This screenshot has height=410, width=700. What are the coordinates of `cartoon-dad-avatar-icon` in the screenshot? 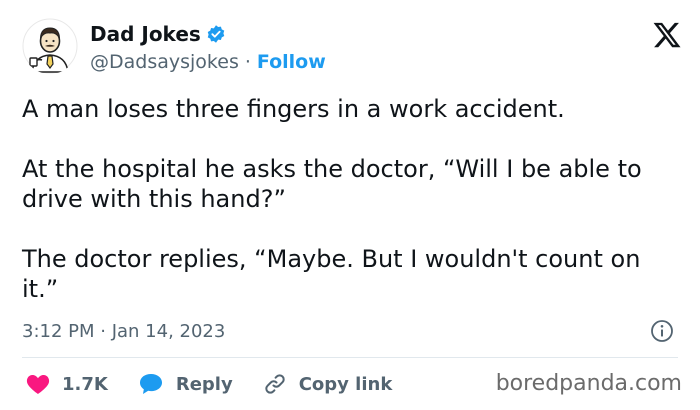 It's located at (50, 46).